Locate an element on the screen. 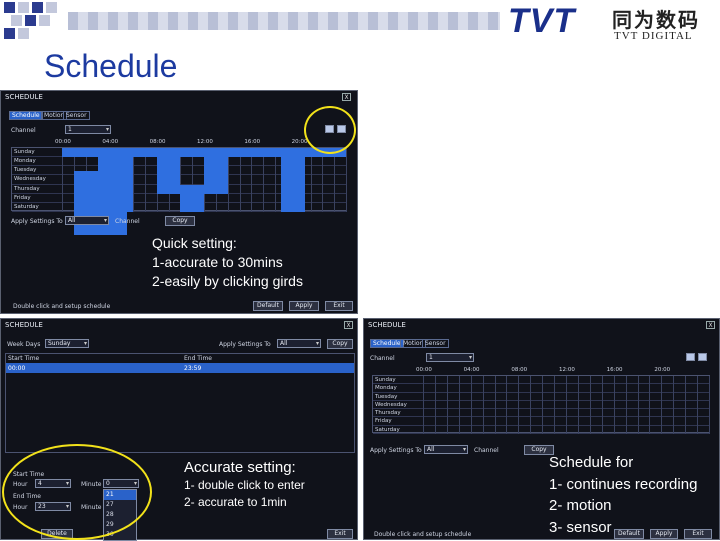  note-line: 2- motion is located at coordinates (580, 505).